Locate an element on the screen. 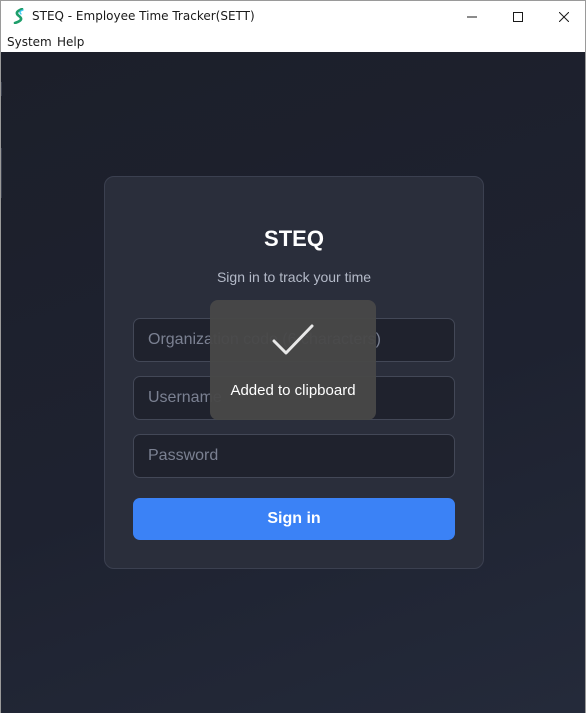  toast-message: Added to clipboard is located at coordinates (293, 390).